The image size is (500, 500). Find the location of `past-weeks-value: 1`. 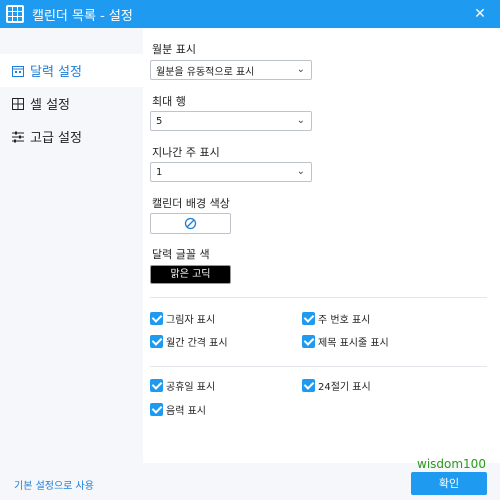

past-weeks-value: 1 is located at coordinates (159, 172).